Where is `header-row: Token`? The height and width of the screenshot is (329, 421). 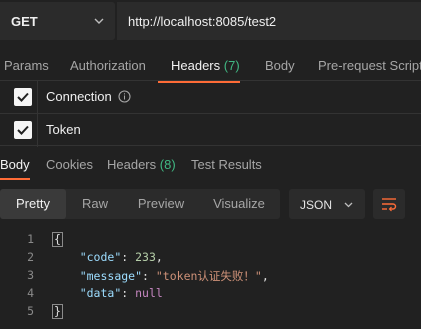 header-row: Token is located at coordinates (210, 130).